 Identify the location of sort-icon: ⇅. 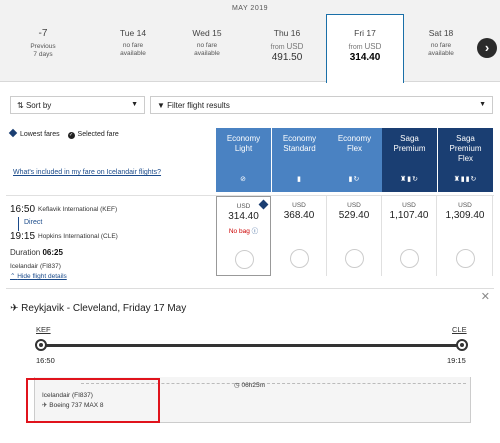
(20, 105).